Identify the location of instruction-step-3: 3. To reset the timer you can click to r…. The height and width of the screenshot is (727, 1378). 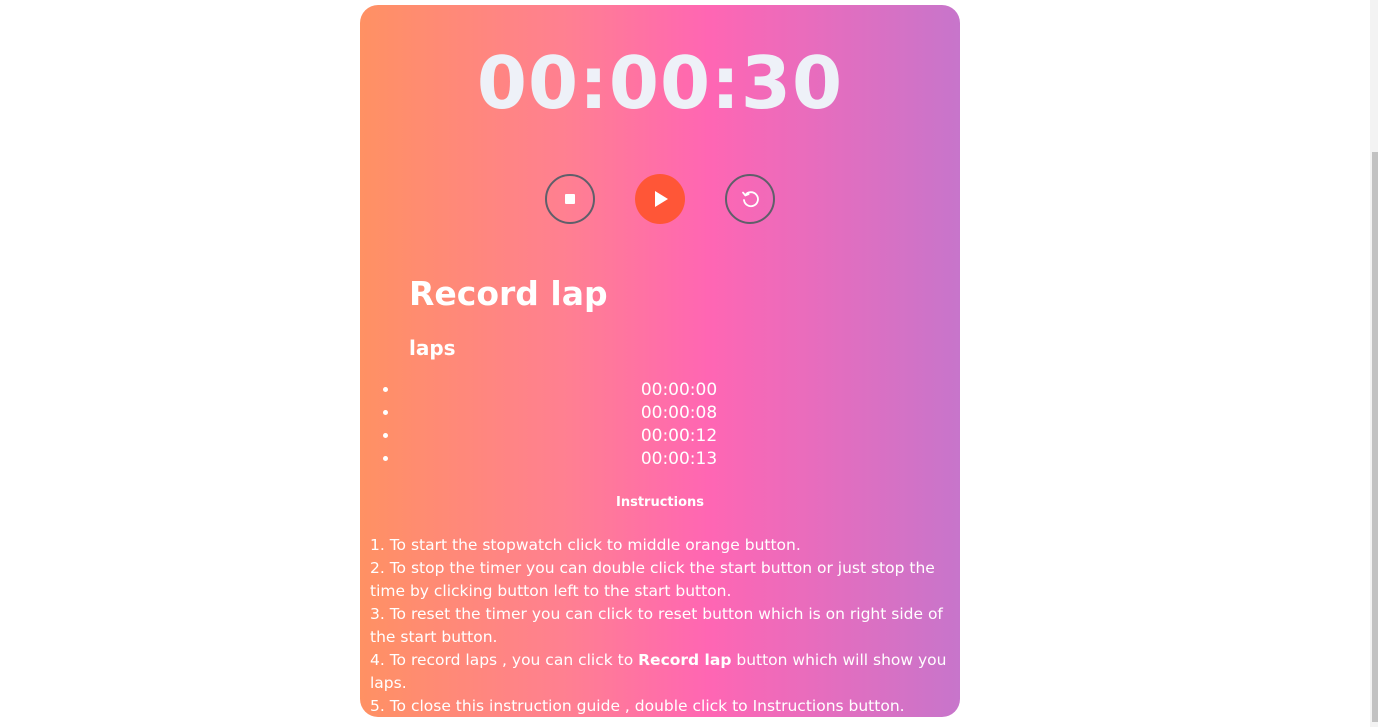
(656, 625).